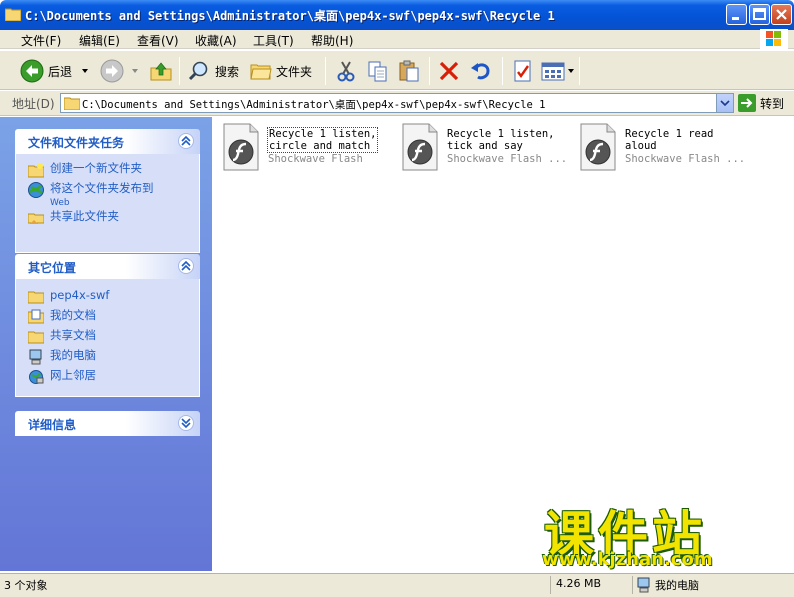 The height and width of the screenshot is (597, 794). What do you see at coordinates (99, 40) in the screenshot?
I see `menu-edit: 编辑(E)` at bounding box center [99, 40].